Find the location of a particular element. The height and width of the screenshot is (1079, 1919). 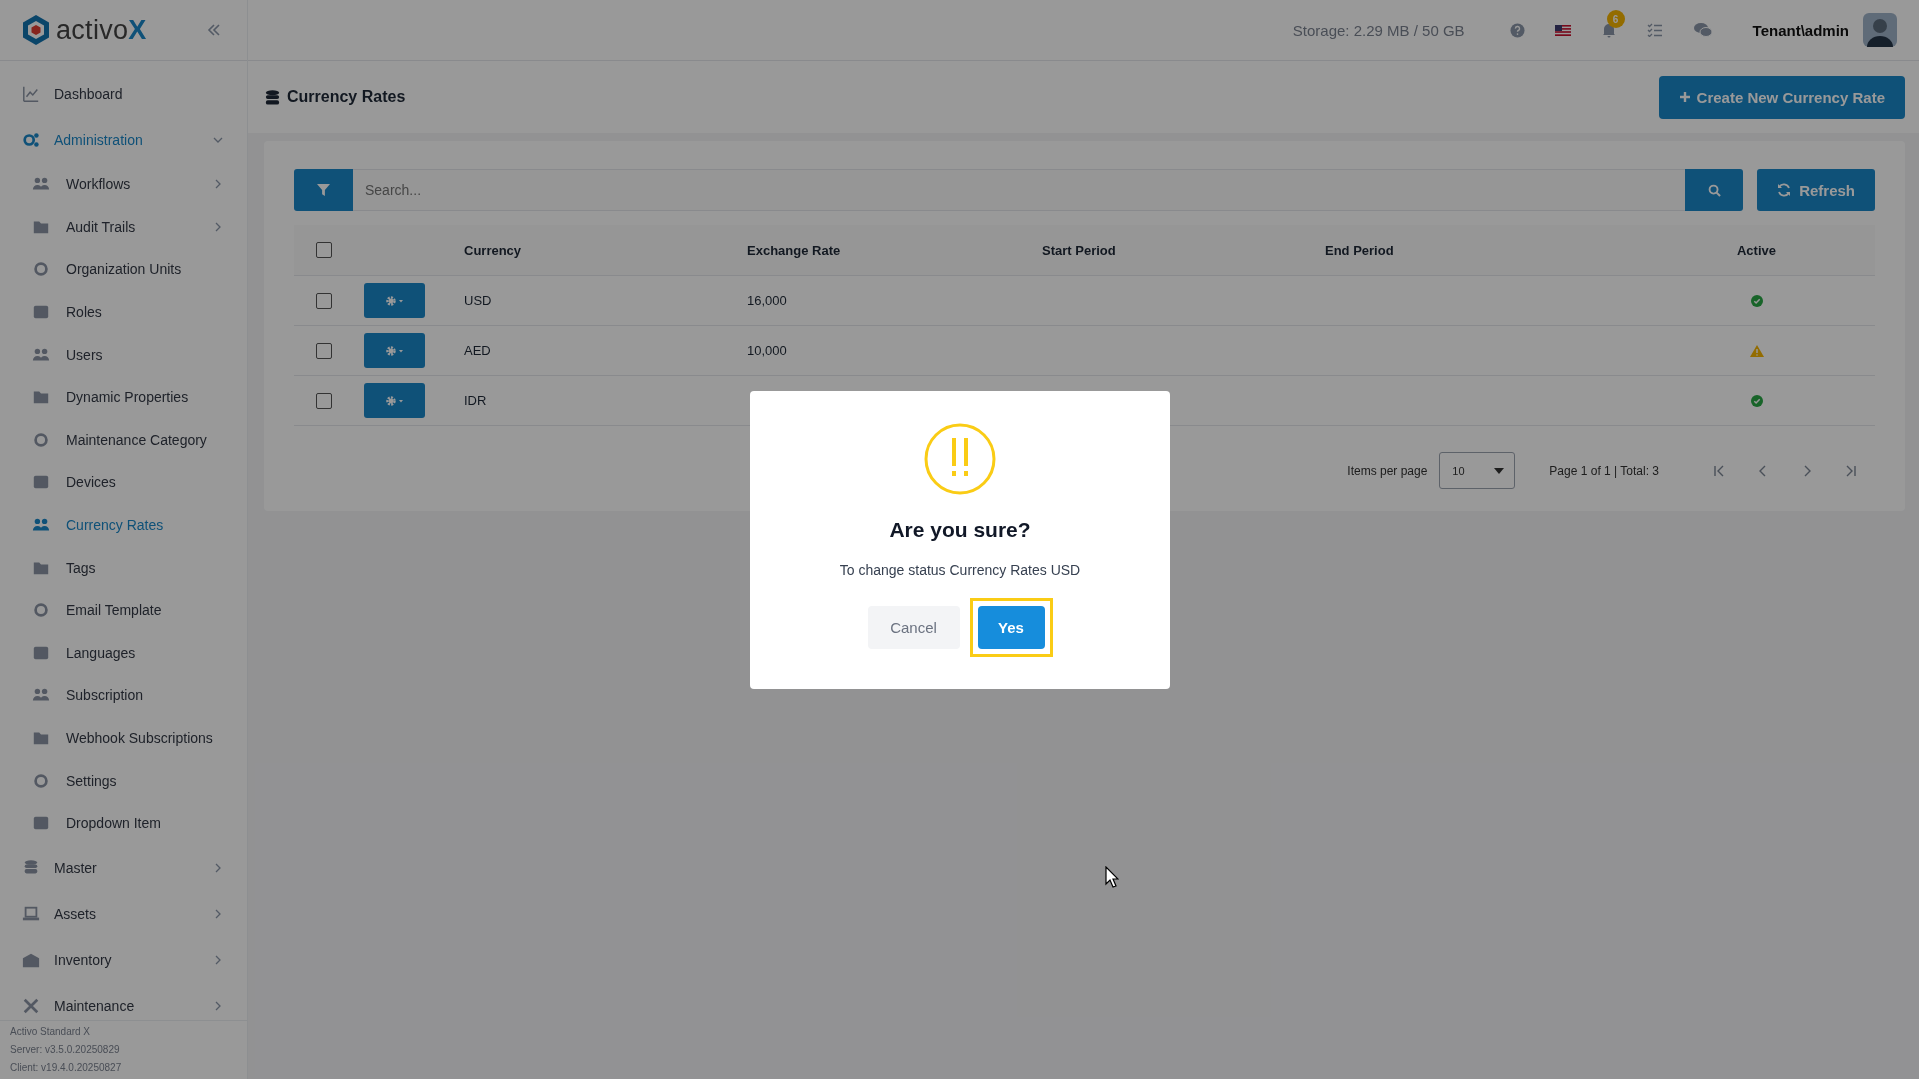

table-cell: IDR is located at coordinates (475, 400).